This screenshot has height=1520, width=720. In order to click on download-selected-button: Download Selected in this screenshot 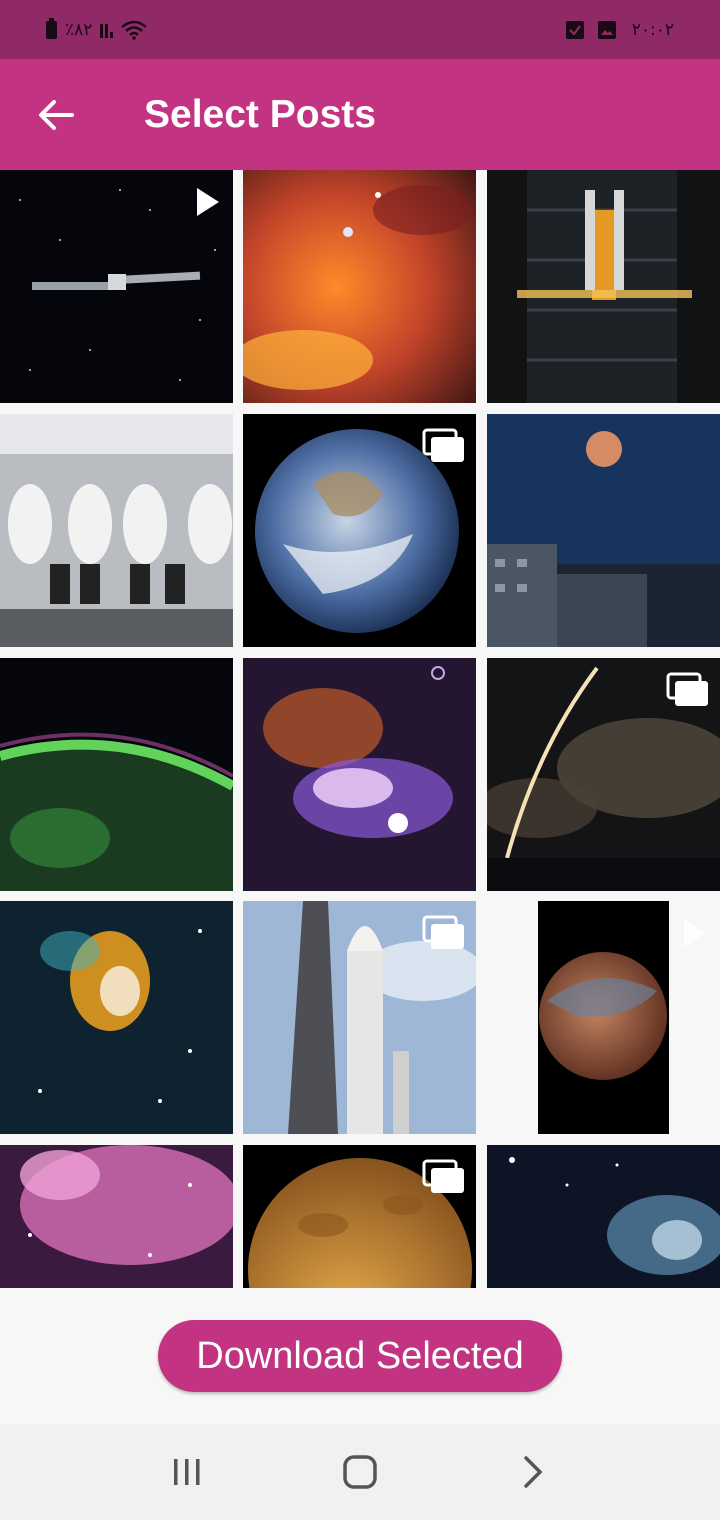, I will do `click(360, 1356)`.